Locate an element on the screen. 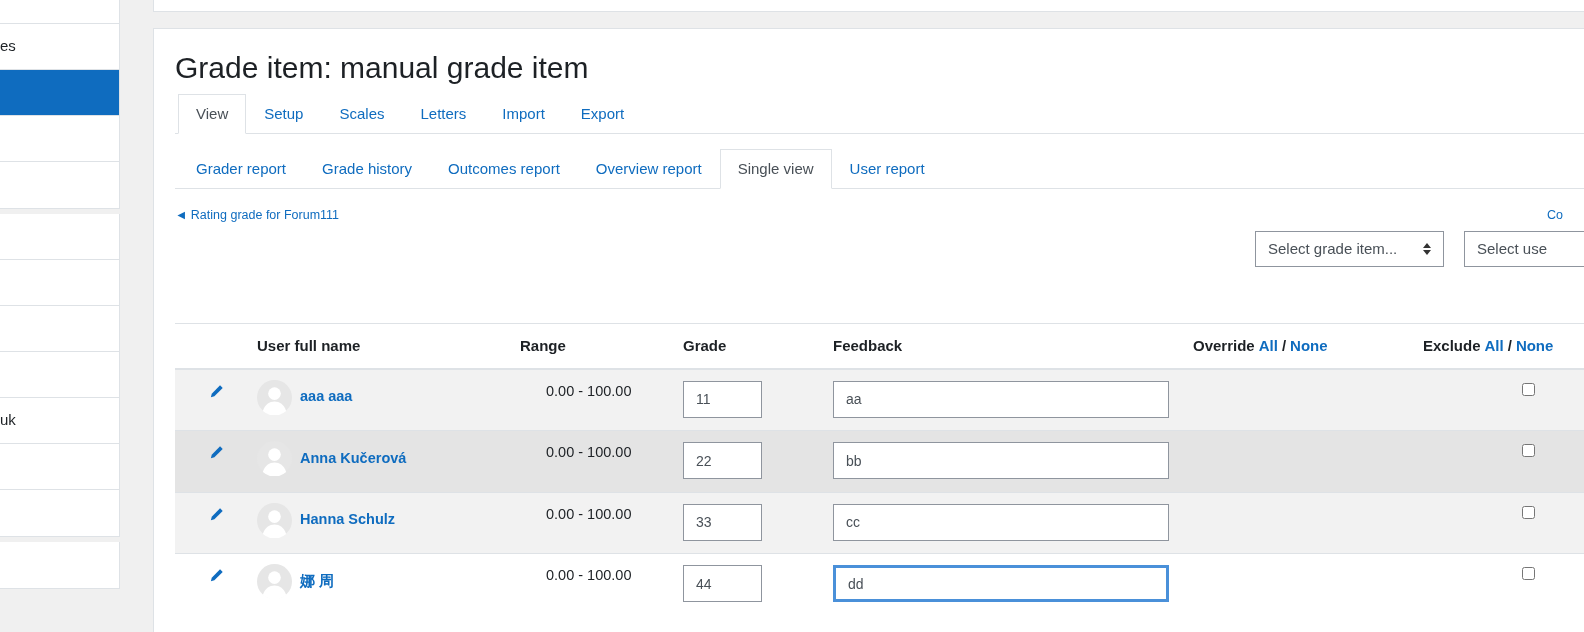 This screenshot has height=632, width=1584. feedback-input: dd is located at coordinates (1001, 584).